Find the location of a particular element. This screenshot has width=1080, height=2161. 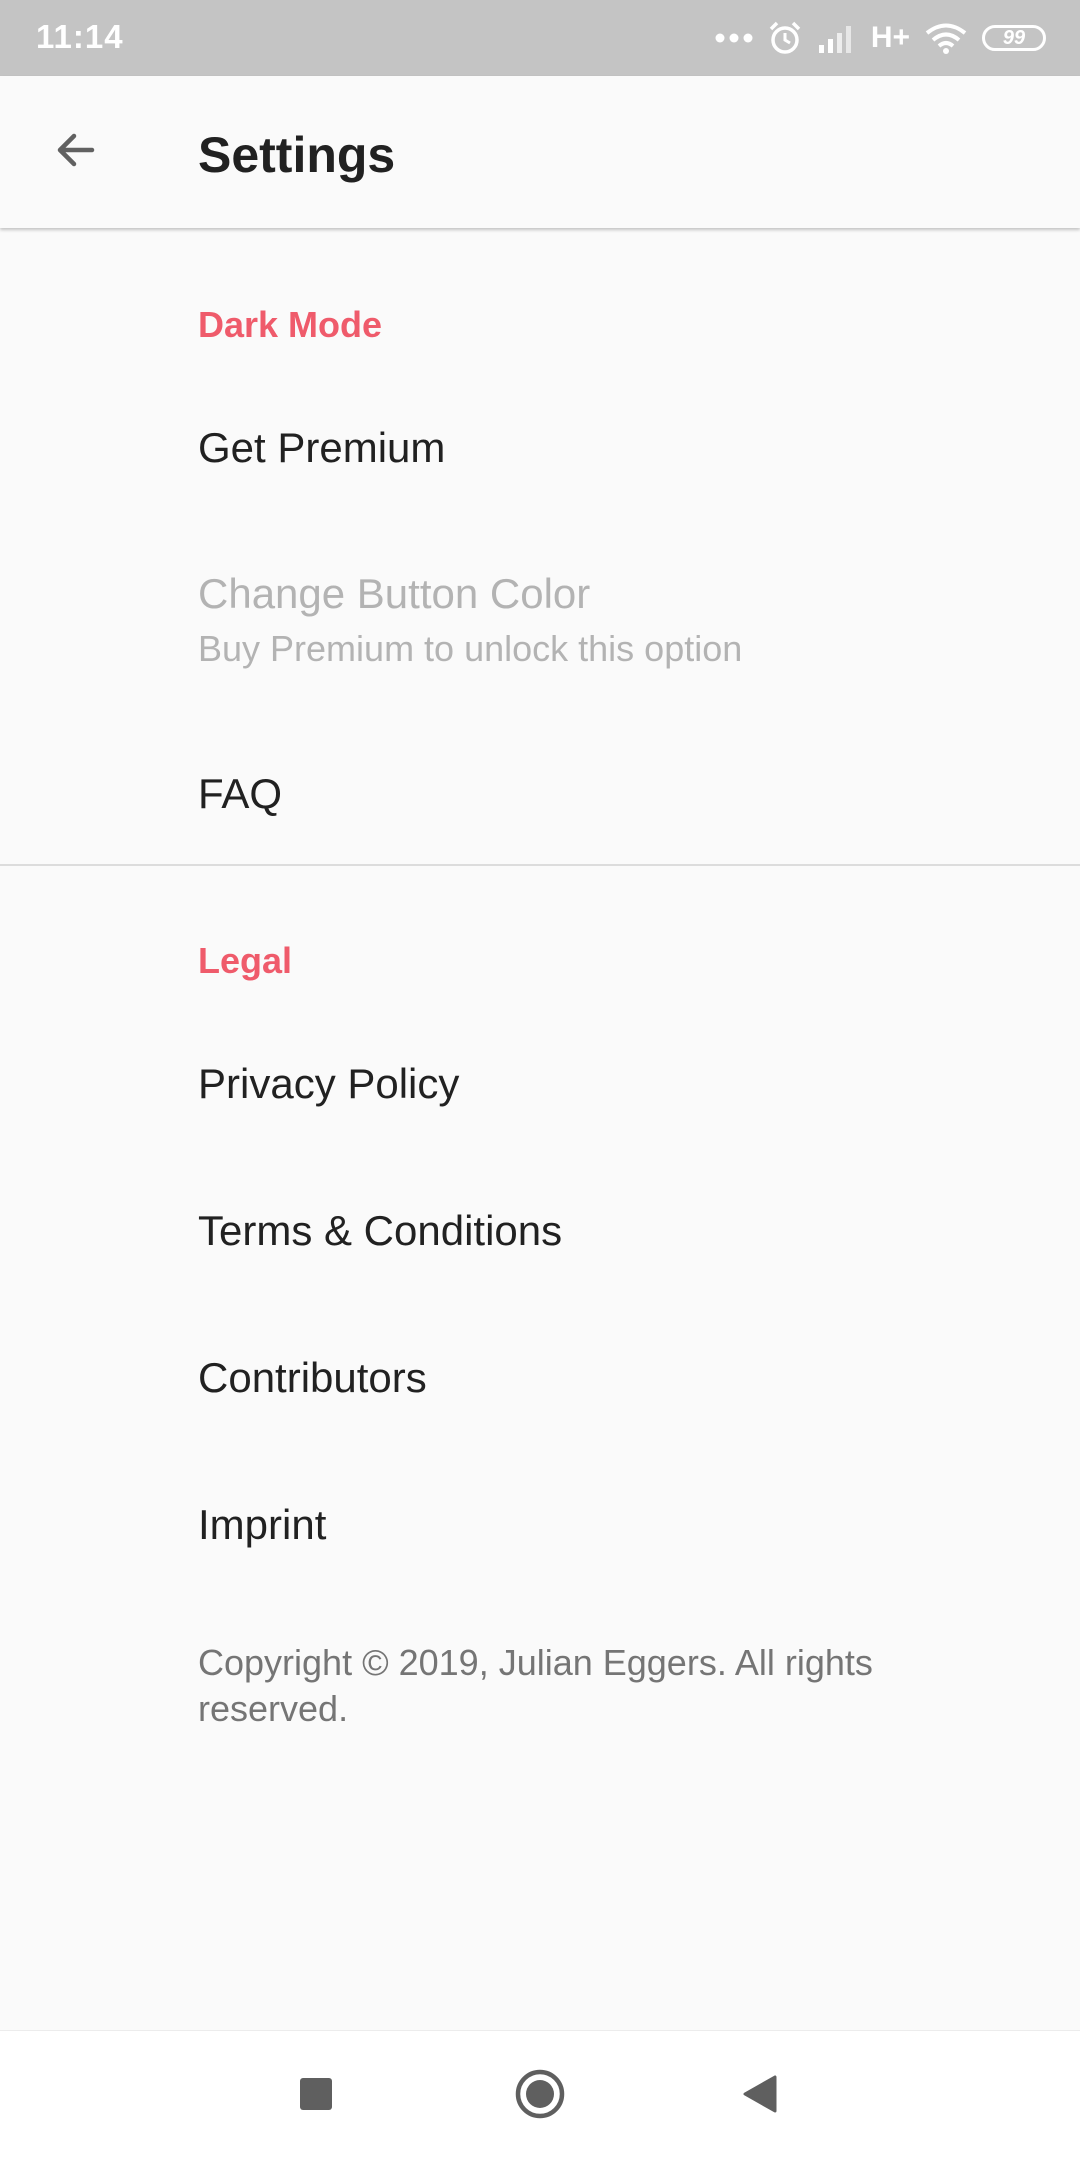

pref-terms-conditions: Terms & Conditions is located at coordinates (540, 1231).